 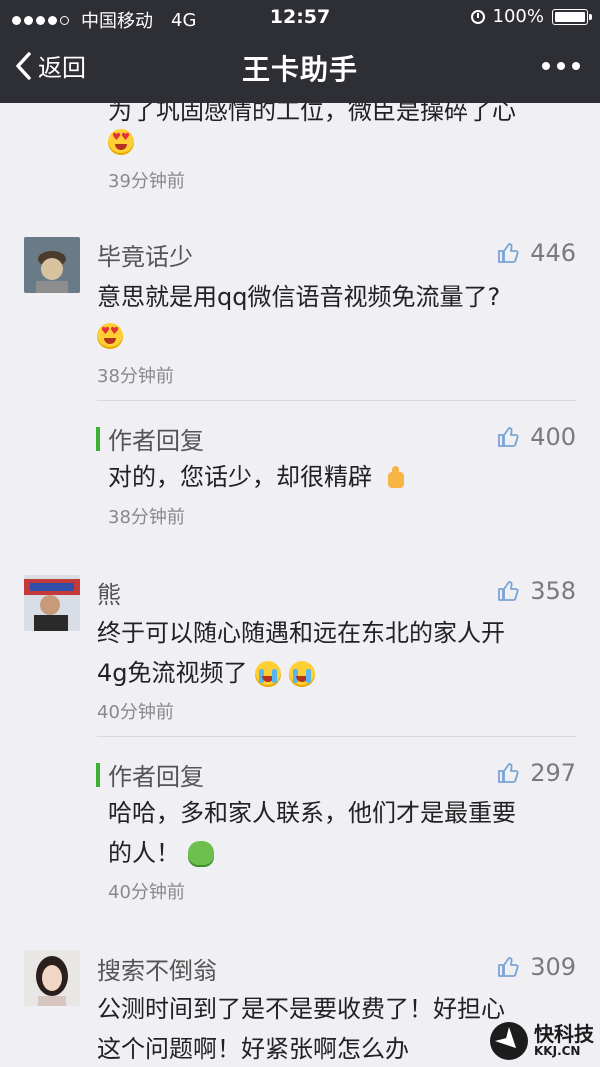 What do you see at coordinates (564, 1034) in the screenshot?
I see `watermark-brand: 快科技` at bounding box center [564, 1034].